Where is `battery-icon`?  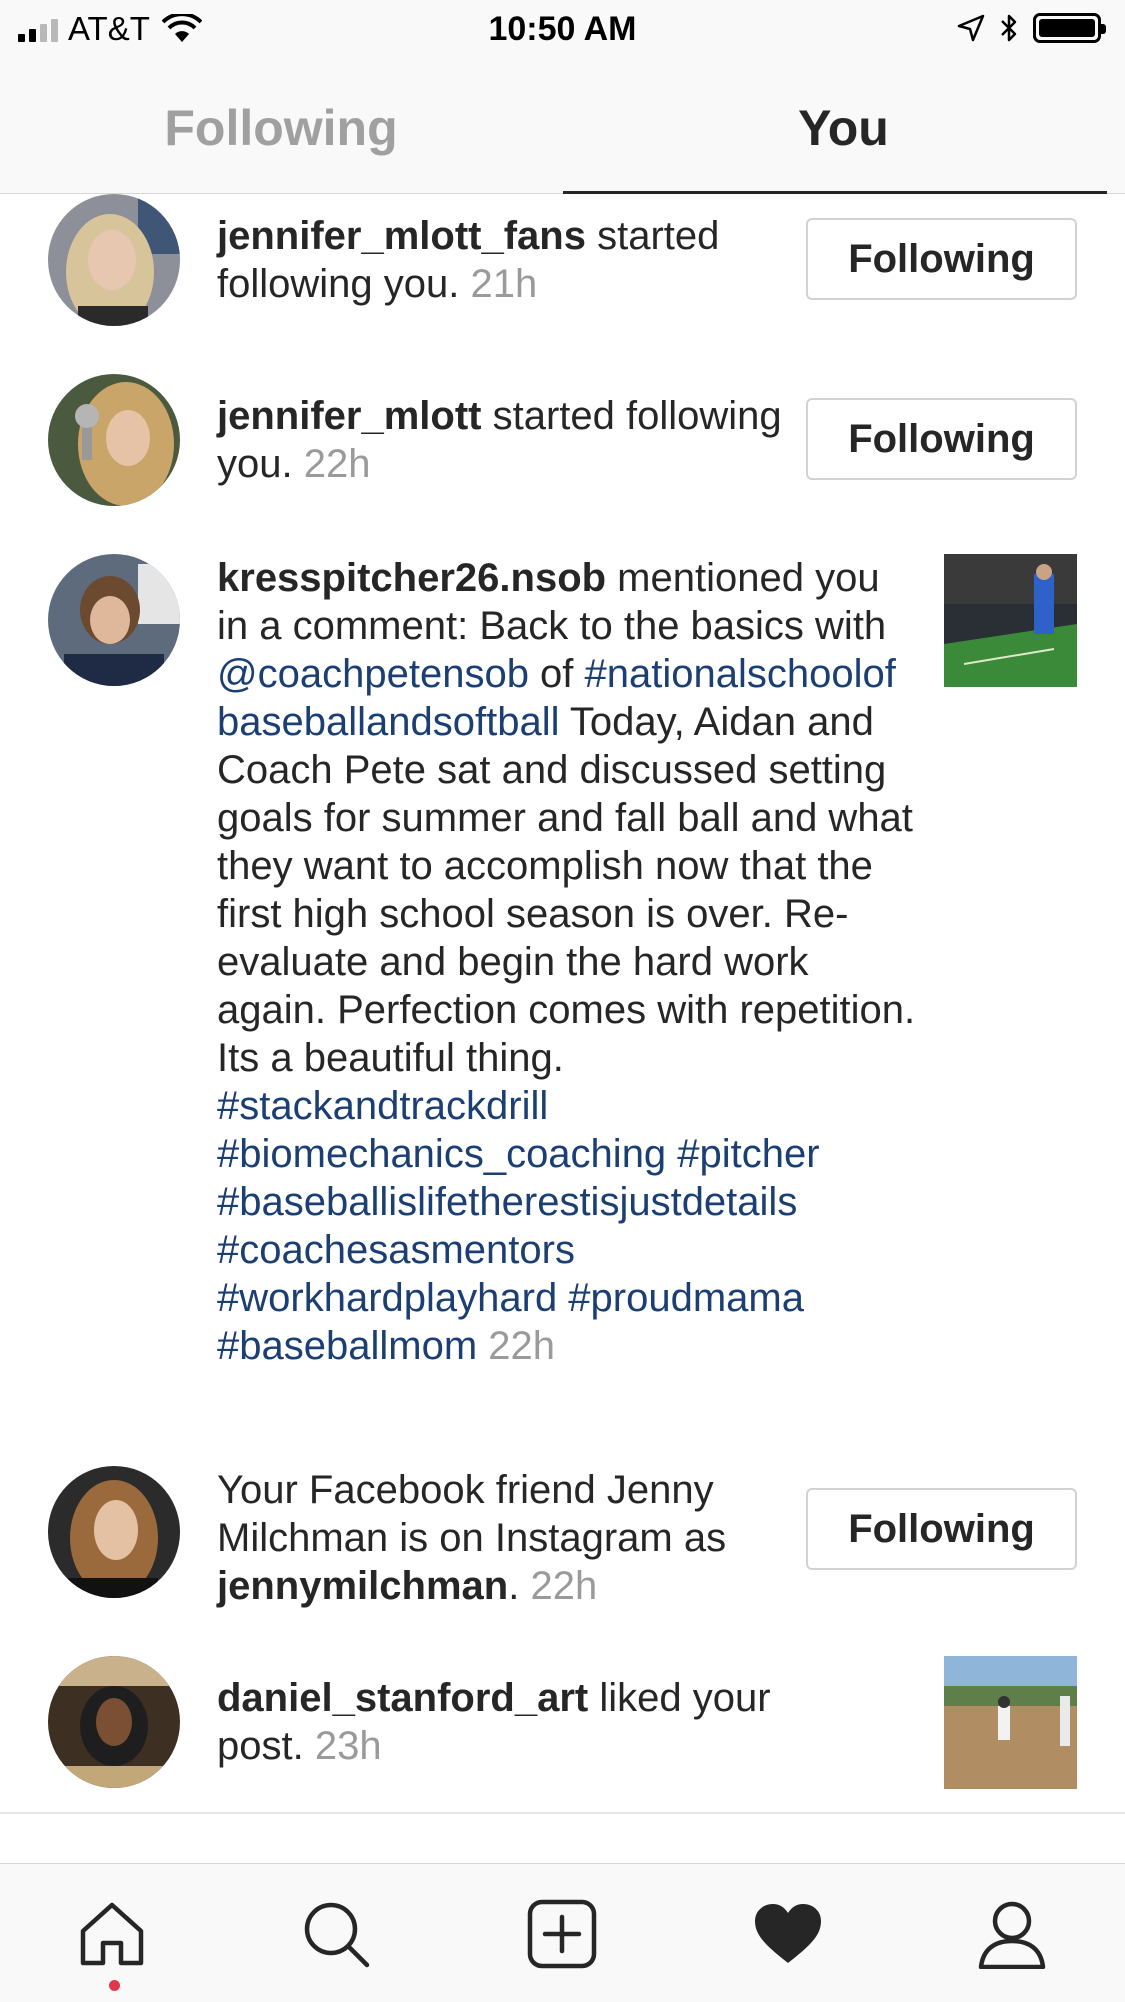 battery-icon is located at coordinates (1069, 28).